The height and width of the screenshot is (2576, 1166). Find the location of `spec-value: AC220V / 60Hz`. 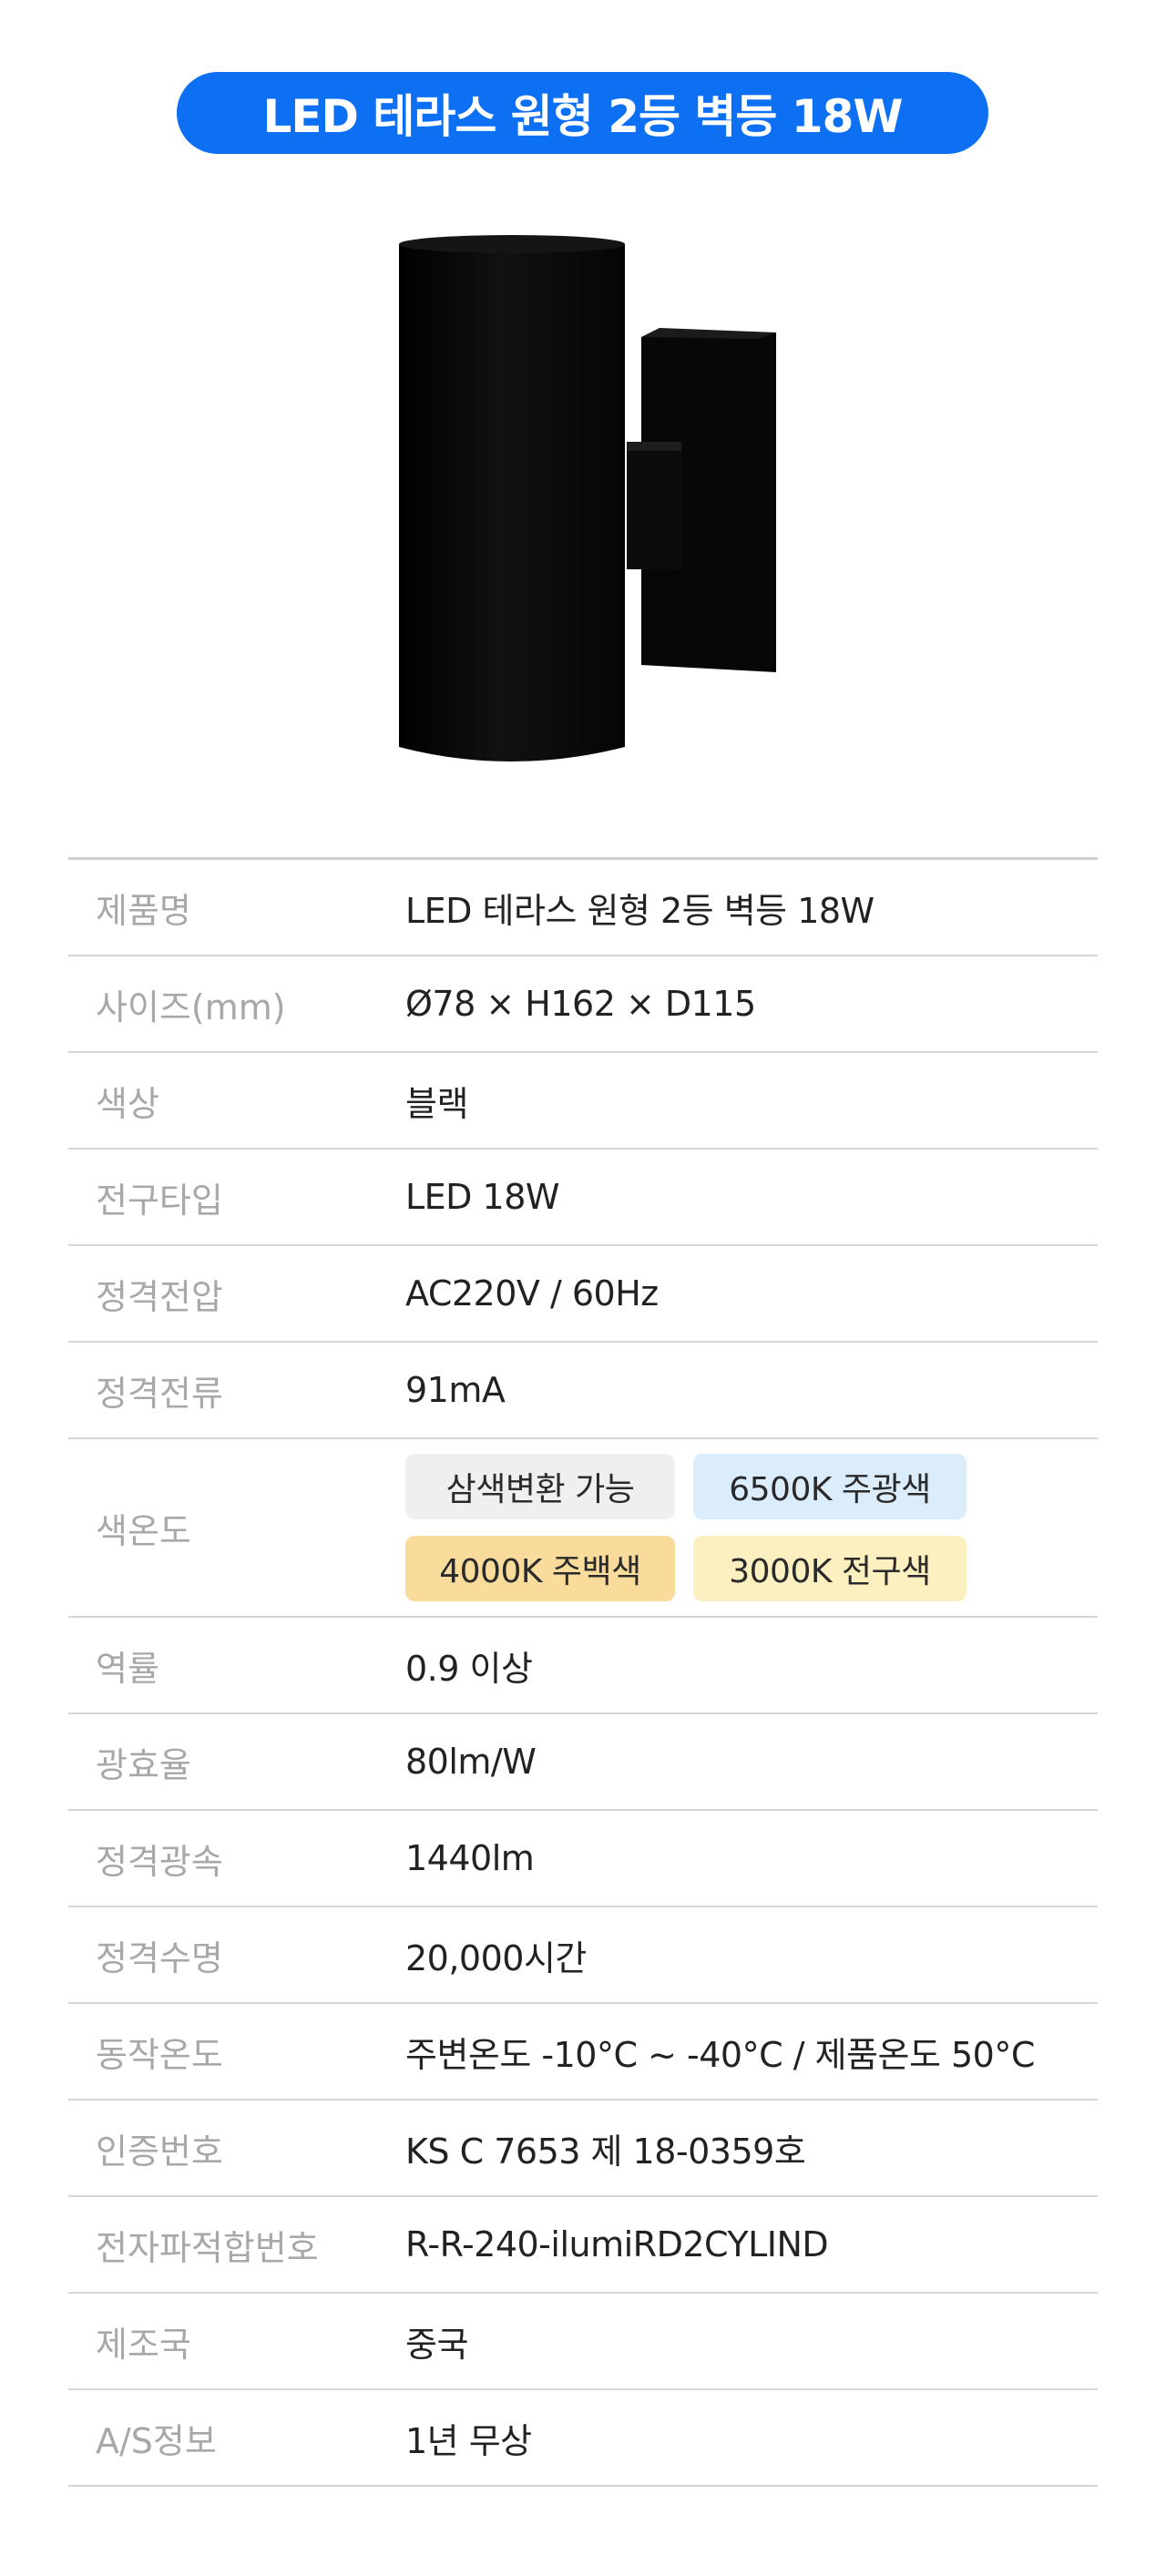

spec-value: AC220V / 60Hz is located at coordinates (532, 1293).